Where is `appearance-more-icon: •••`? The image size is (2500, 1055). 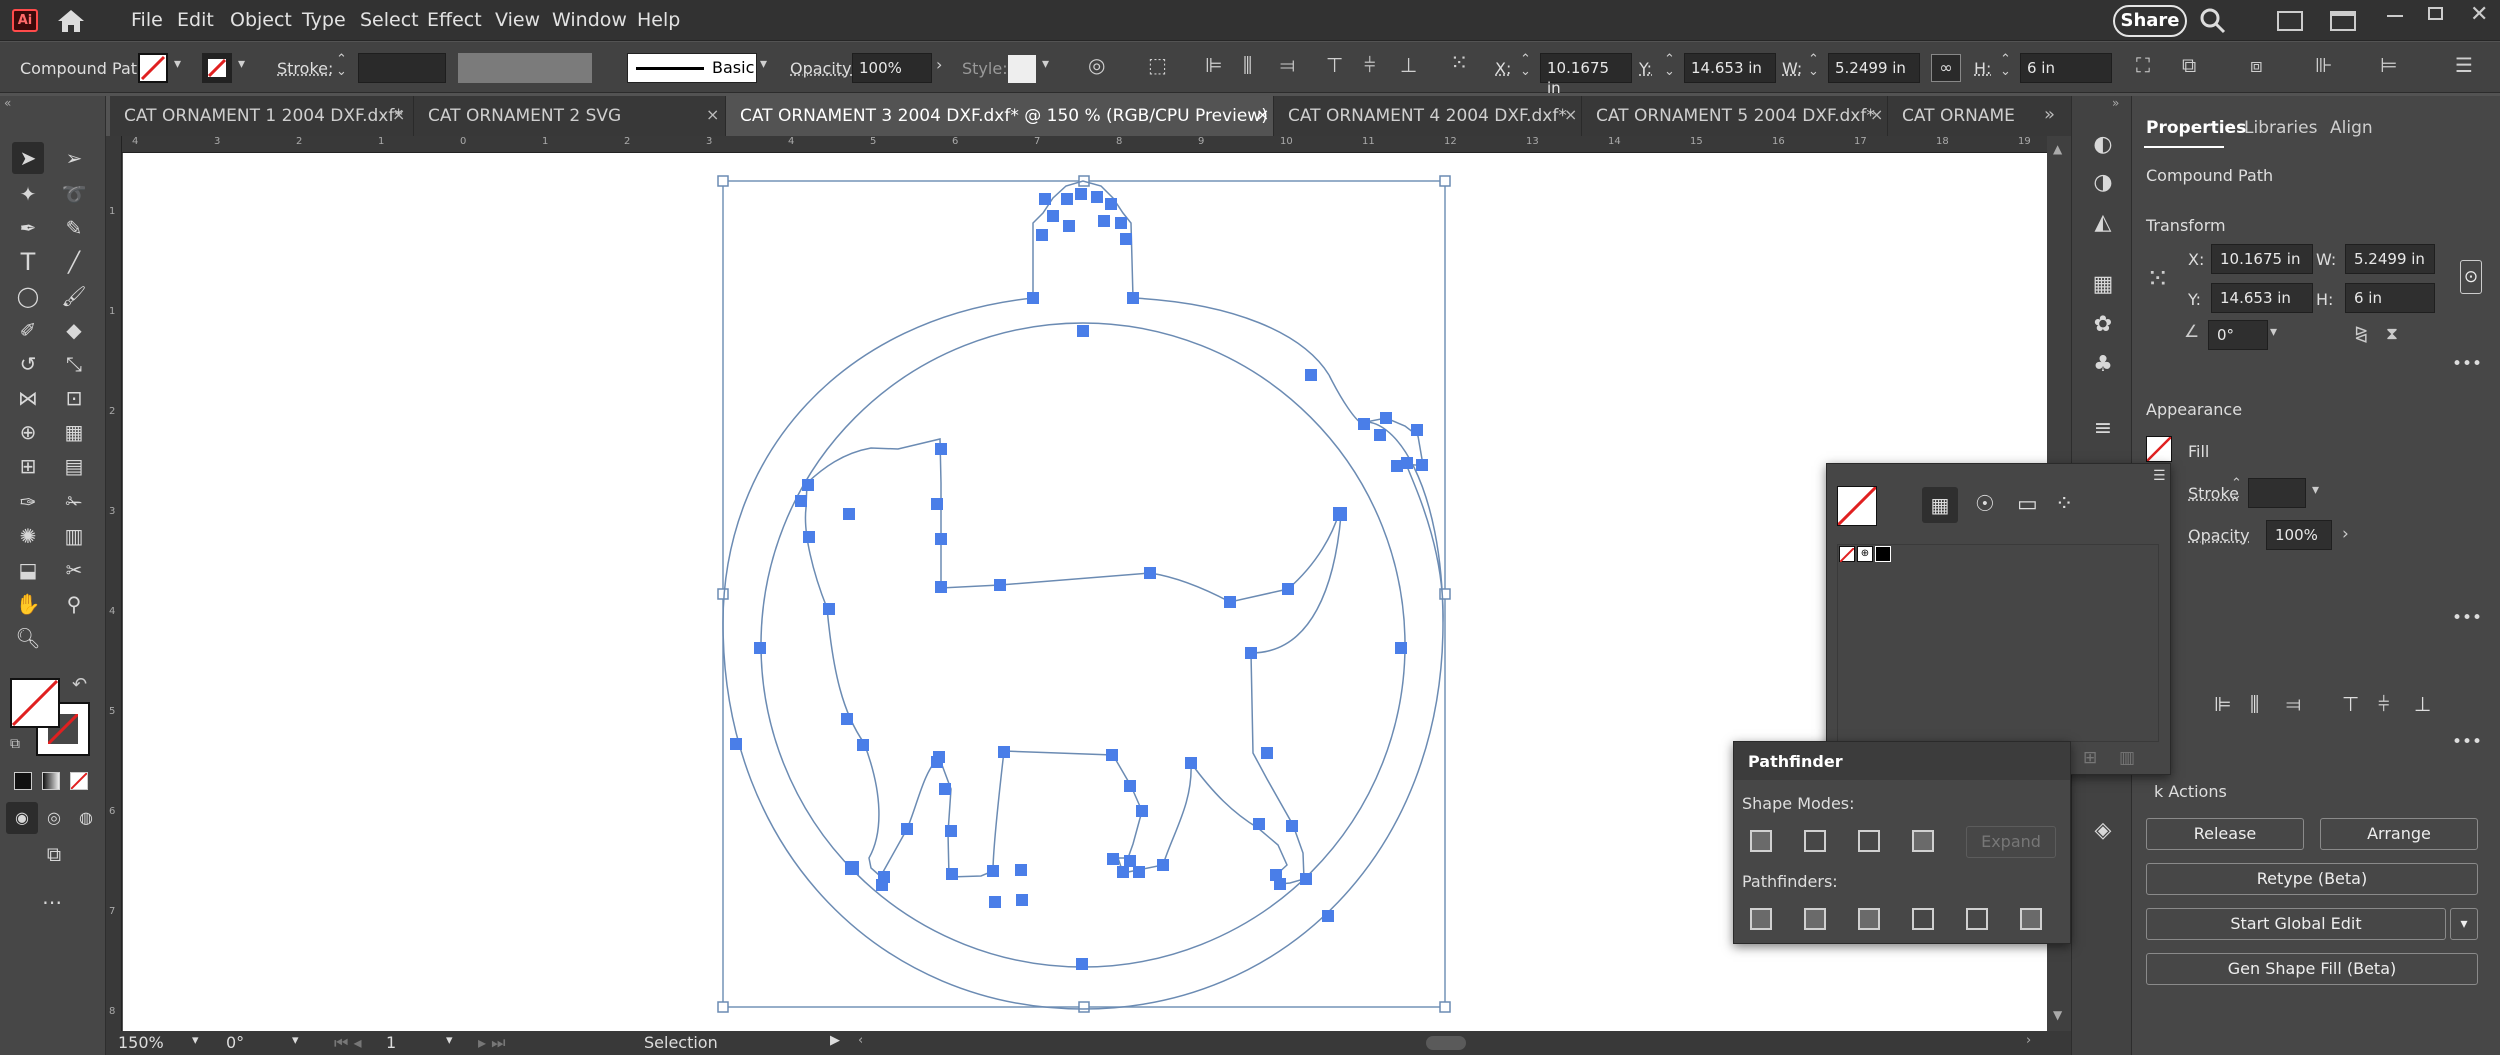
appearance-more-icon: ••• is located at coordinates (2467, 618).